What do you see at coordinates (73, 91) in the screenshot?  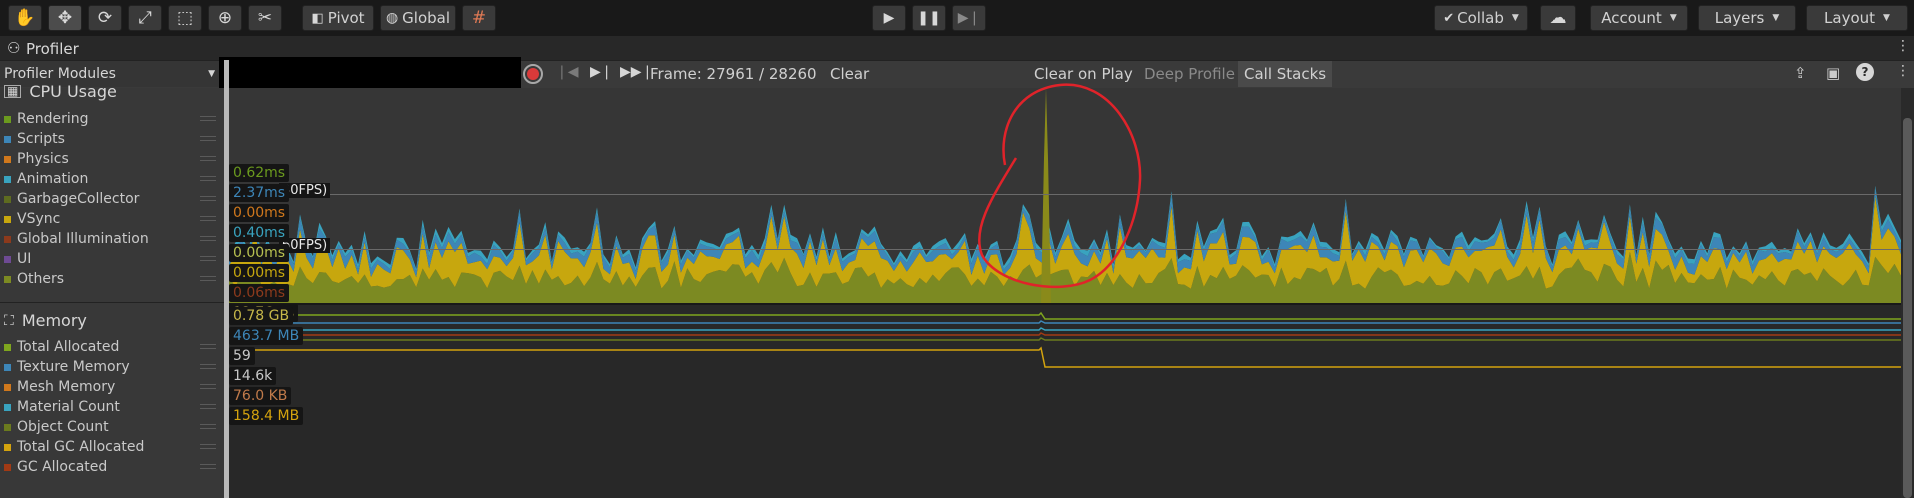 I see `cpu-usage-title: CPU Usage` at bounding box center [73, 91].